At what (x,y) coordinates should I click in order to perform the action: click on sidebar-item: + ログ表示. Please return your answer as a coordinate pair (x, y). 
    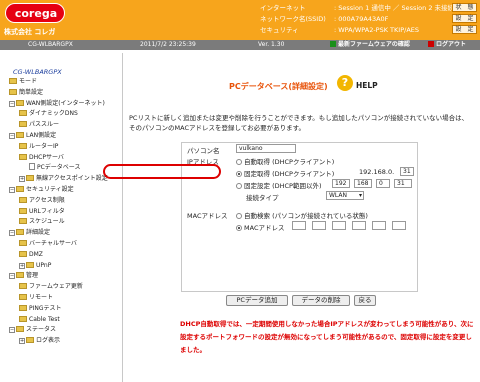
    Looking at the image, I should click on (62, 341).